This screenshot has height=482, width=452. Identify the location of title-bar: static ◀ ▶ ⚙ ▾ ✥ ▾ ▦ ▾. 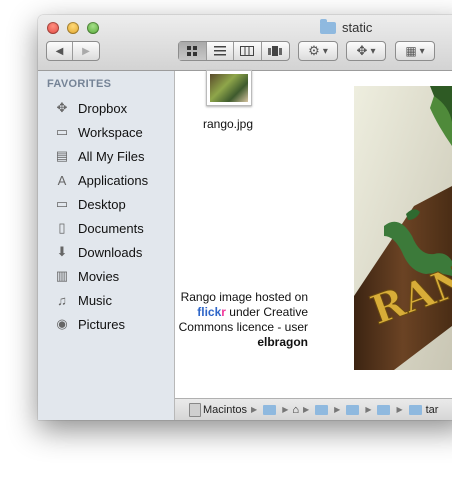
(245, 43).